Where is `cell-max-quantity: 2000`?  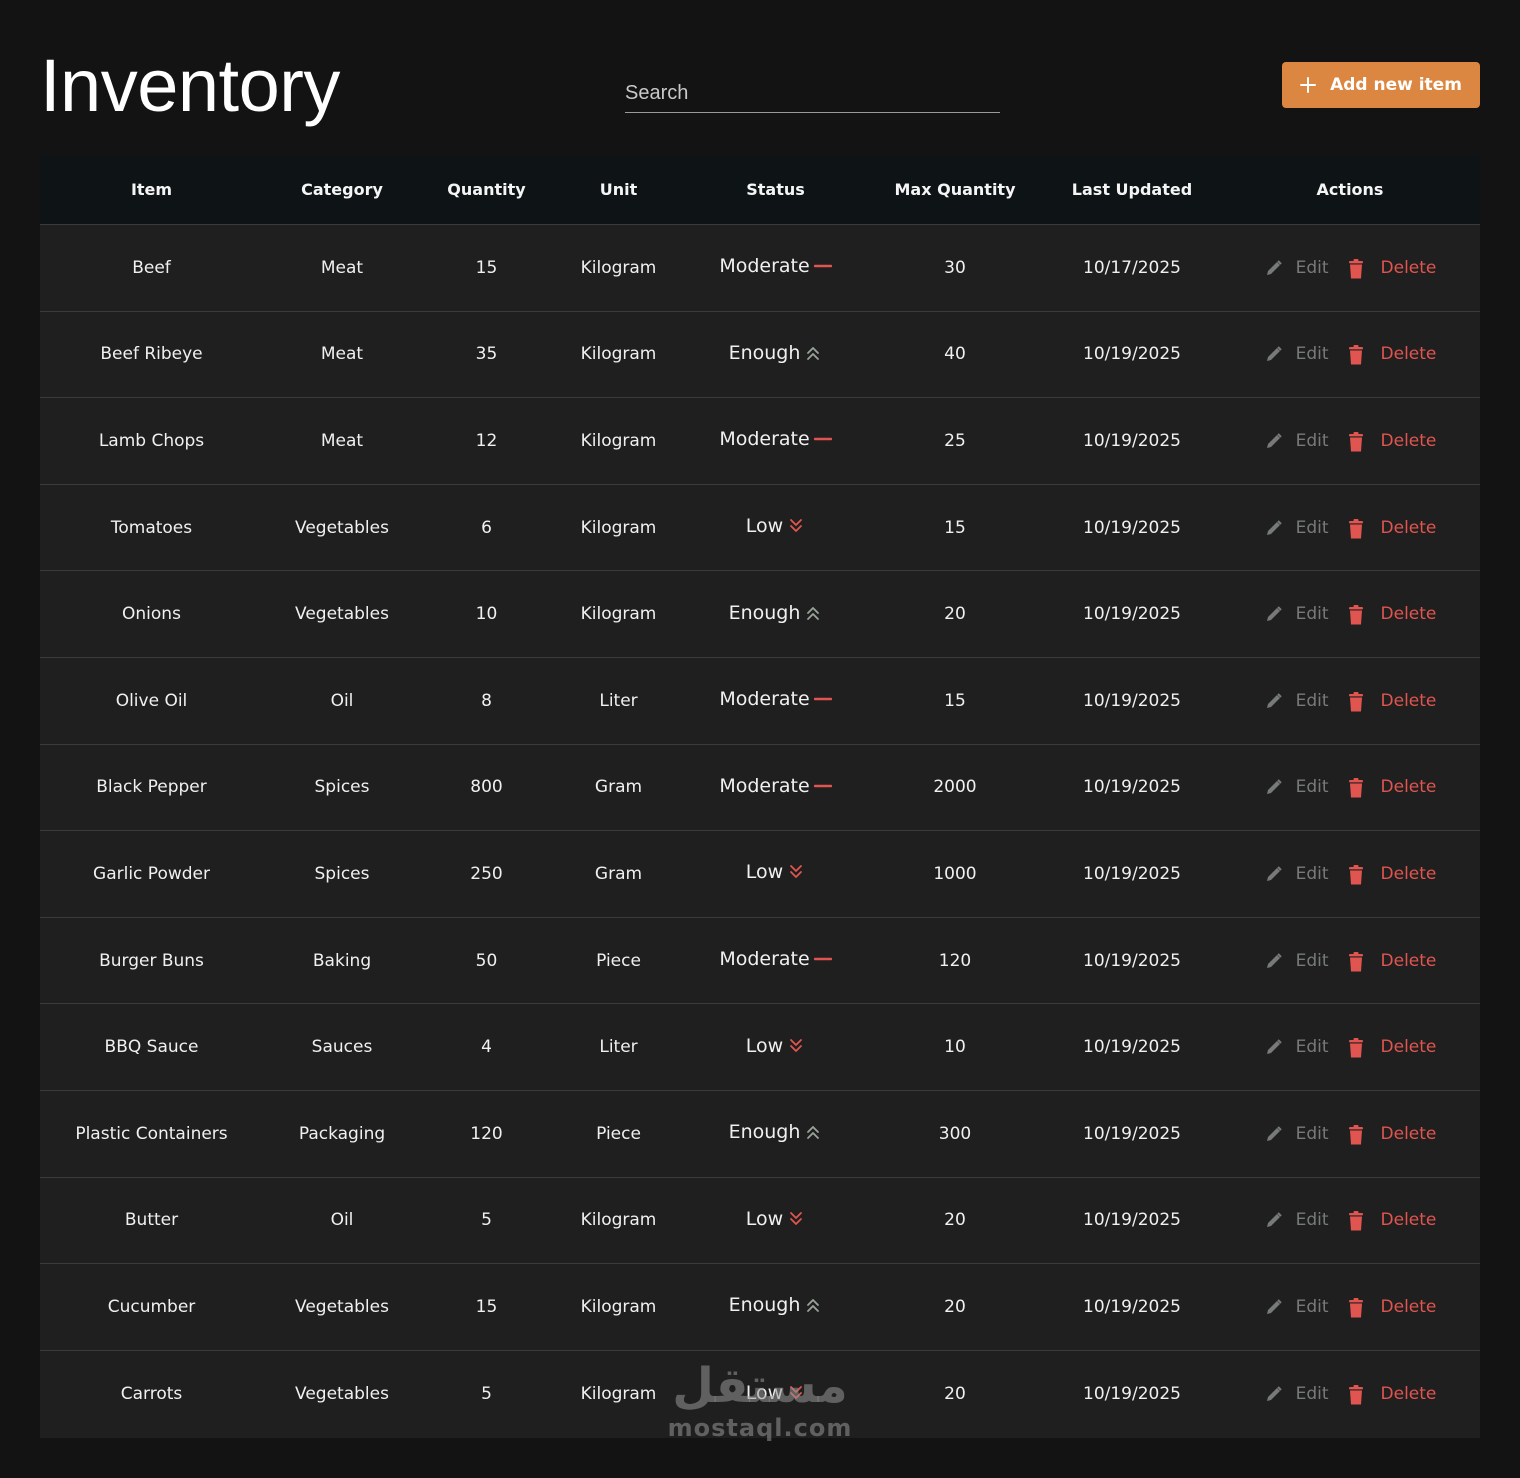 cell-max-quantity: 2000 is located at coordinates (955, 787).